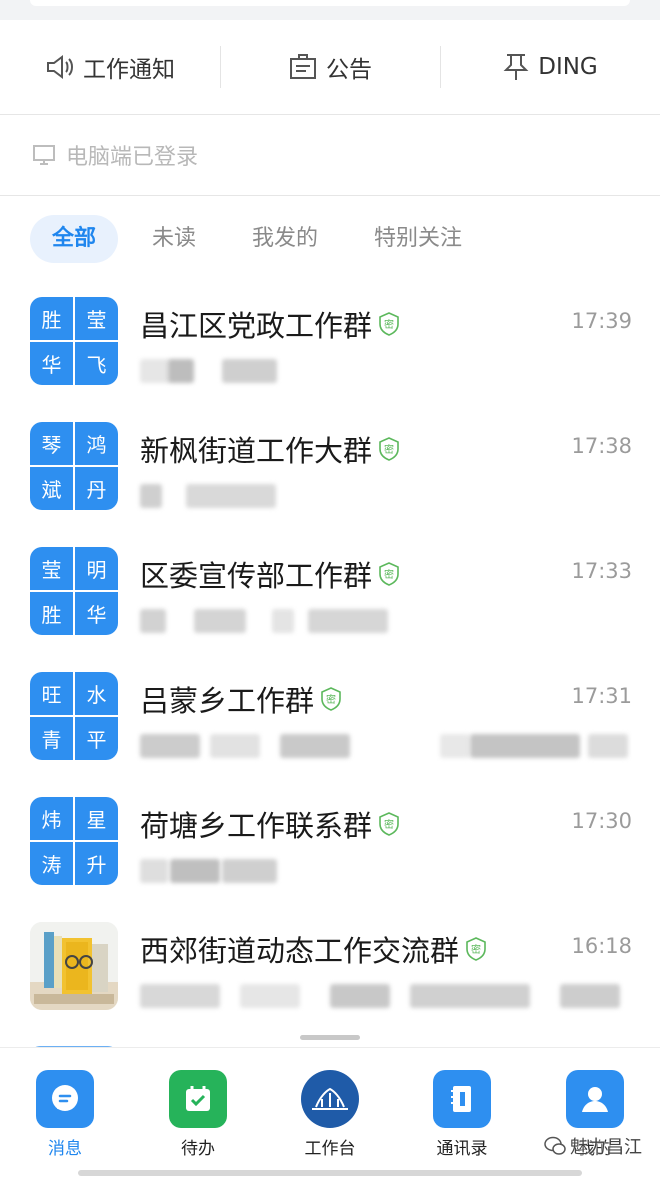  I want to click on chat-name: 西郊街道动态工作交流群 密, so click(313, 949).